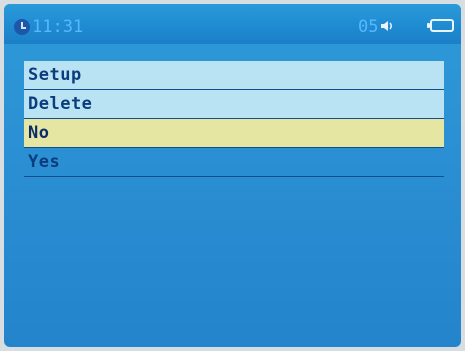 The height and width of the screenshot is (351, 465). Describe the element at coordinates (234, 162) in the screenshot. I see `menu-item-yes: Yes` at that location.